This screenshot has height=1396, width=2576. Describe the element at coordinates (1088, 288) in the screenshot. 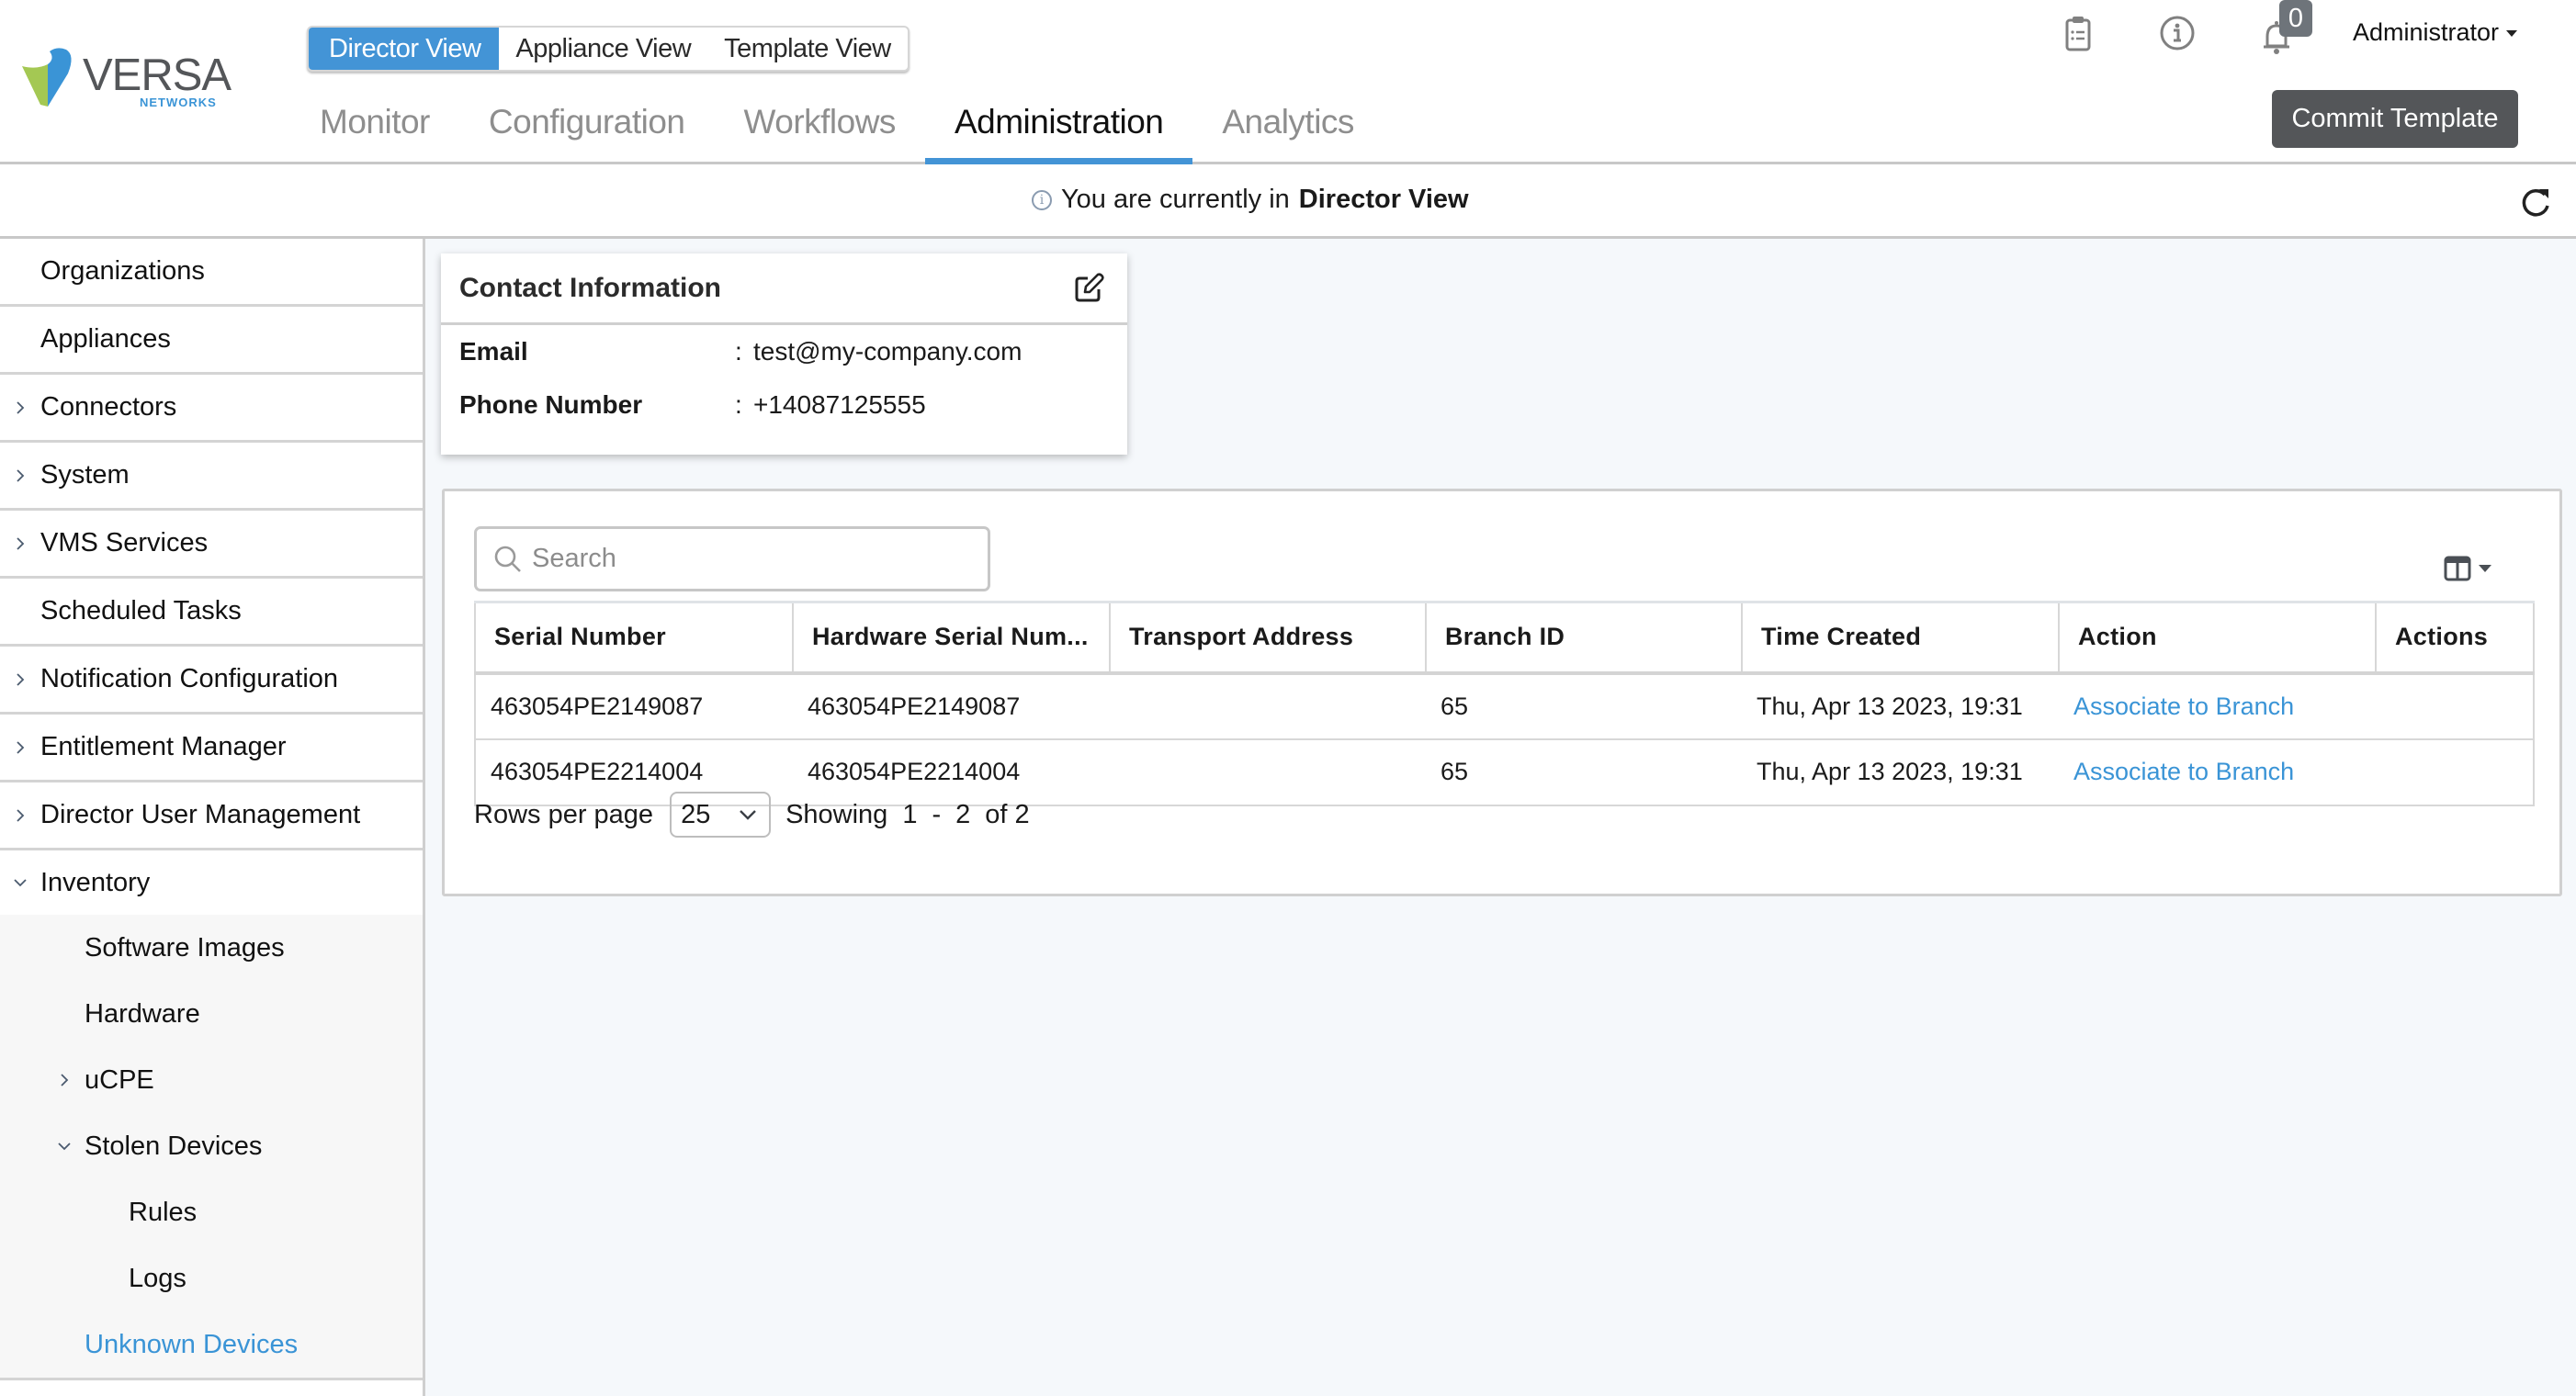

I see `edit-icon` at that location.